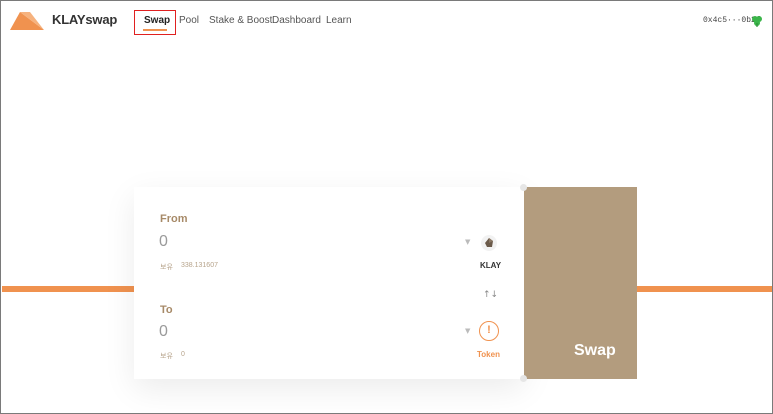  I want to click on from-amount-input: 0, so click(163, 242).